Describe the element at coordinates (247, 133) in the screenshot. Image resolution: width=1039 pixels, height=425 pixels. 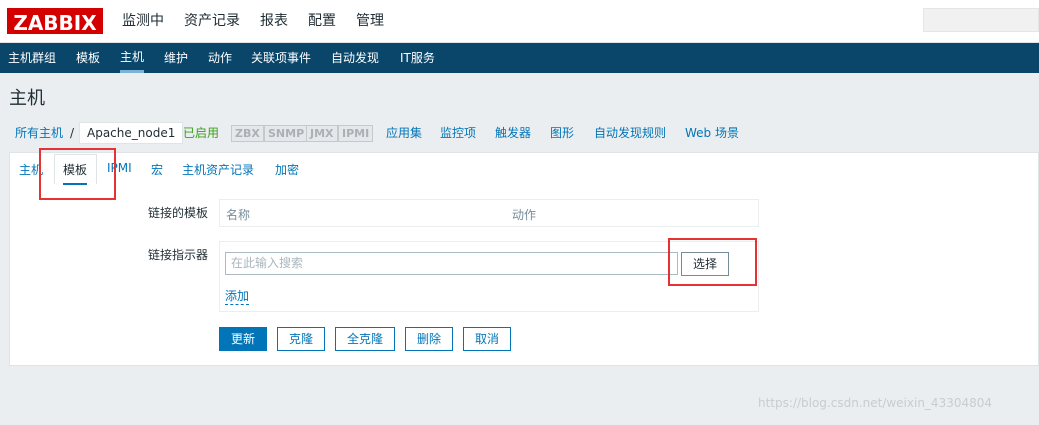
I see `availability-badge-zbx: ZBX` at that location.